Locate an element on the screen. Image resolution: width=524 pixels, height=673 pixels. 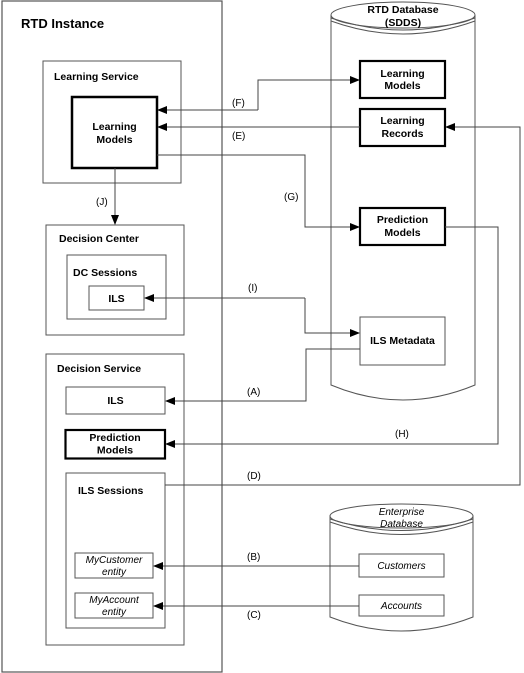
label-g: (G) is located at coordinates (291, 197).